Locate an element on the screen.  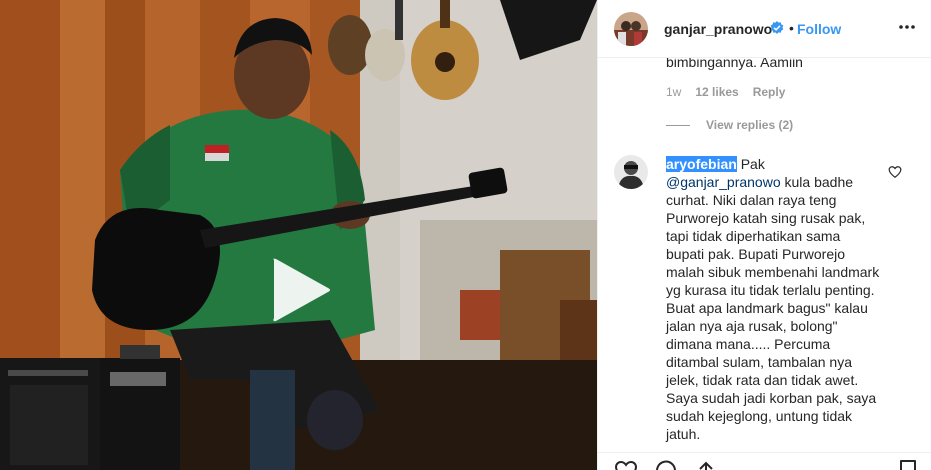
play-icon is located at coordinates (300, 290).